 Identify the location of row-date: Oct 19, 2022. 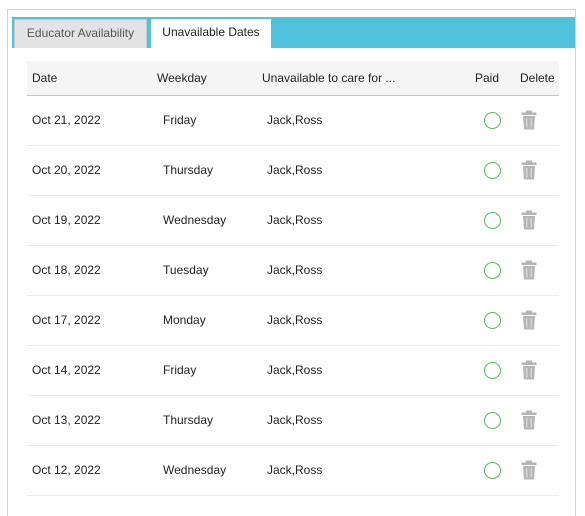
(66, 220).